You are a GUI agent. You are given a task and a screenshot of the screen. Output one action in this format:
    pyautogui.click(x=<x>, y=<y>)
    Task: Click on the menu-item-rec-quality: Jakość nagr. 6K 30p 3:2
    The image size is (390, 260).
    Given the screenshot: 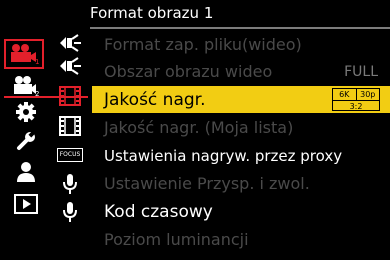 What is the action you would take?
    pyautogui.click(x=241, y=99)
    